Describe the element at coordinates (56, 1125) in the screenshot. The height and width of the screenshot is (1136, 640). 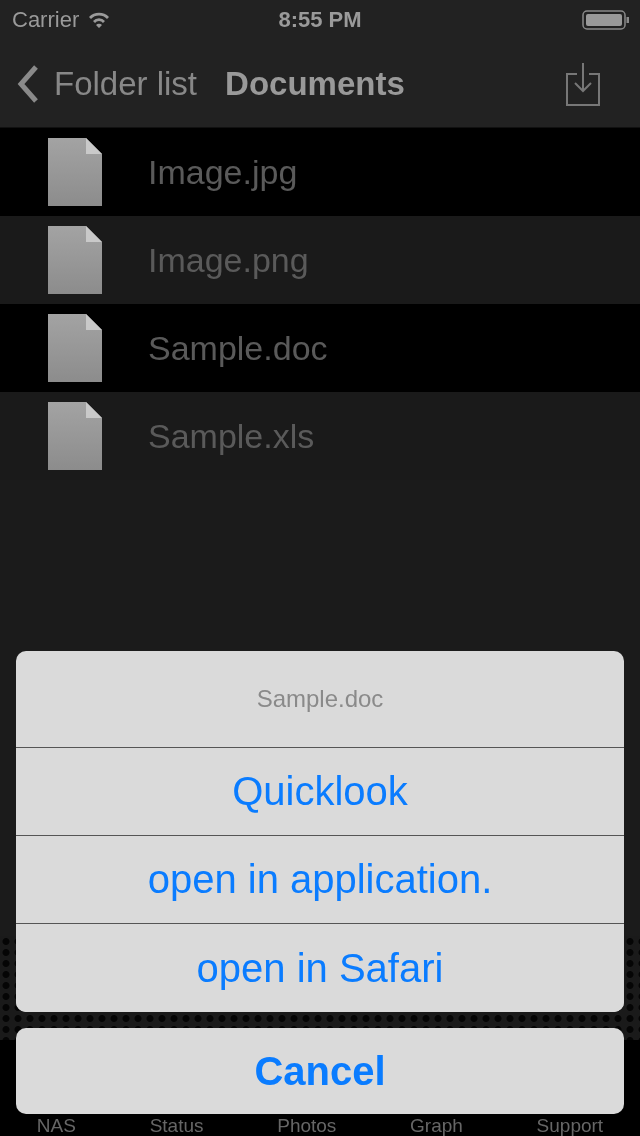
I see `tab-bar-item: NAS` at that location.